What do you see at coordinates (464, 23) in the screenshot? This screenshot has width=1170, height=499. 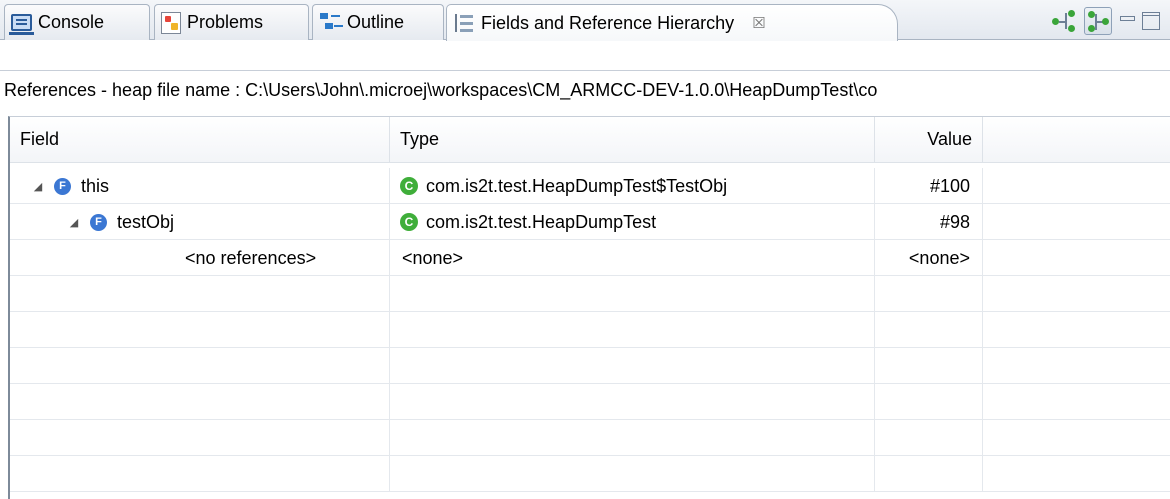 I see `hierarchy-icon` at bounding box center [464, 23].